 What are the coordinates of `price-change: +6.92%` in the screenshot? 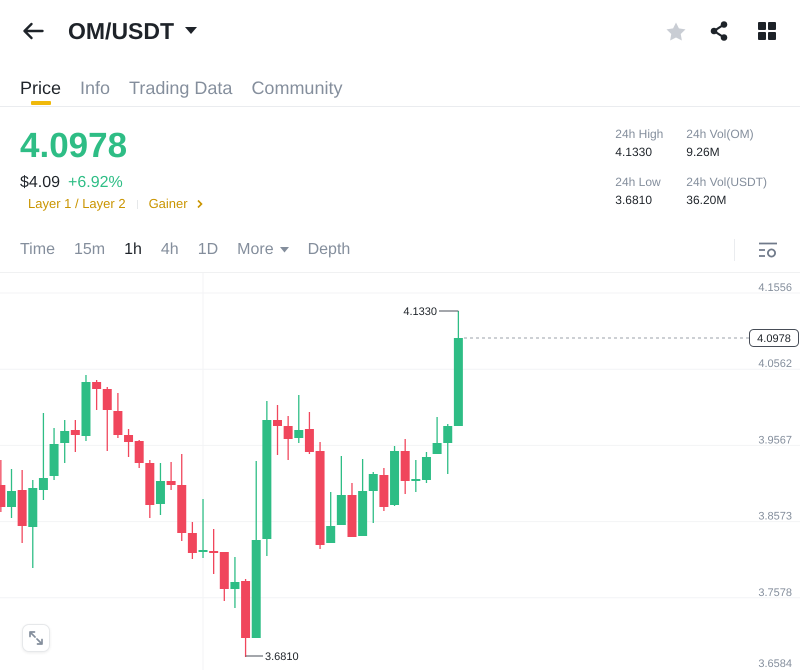 It's located at (95, 183).